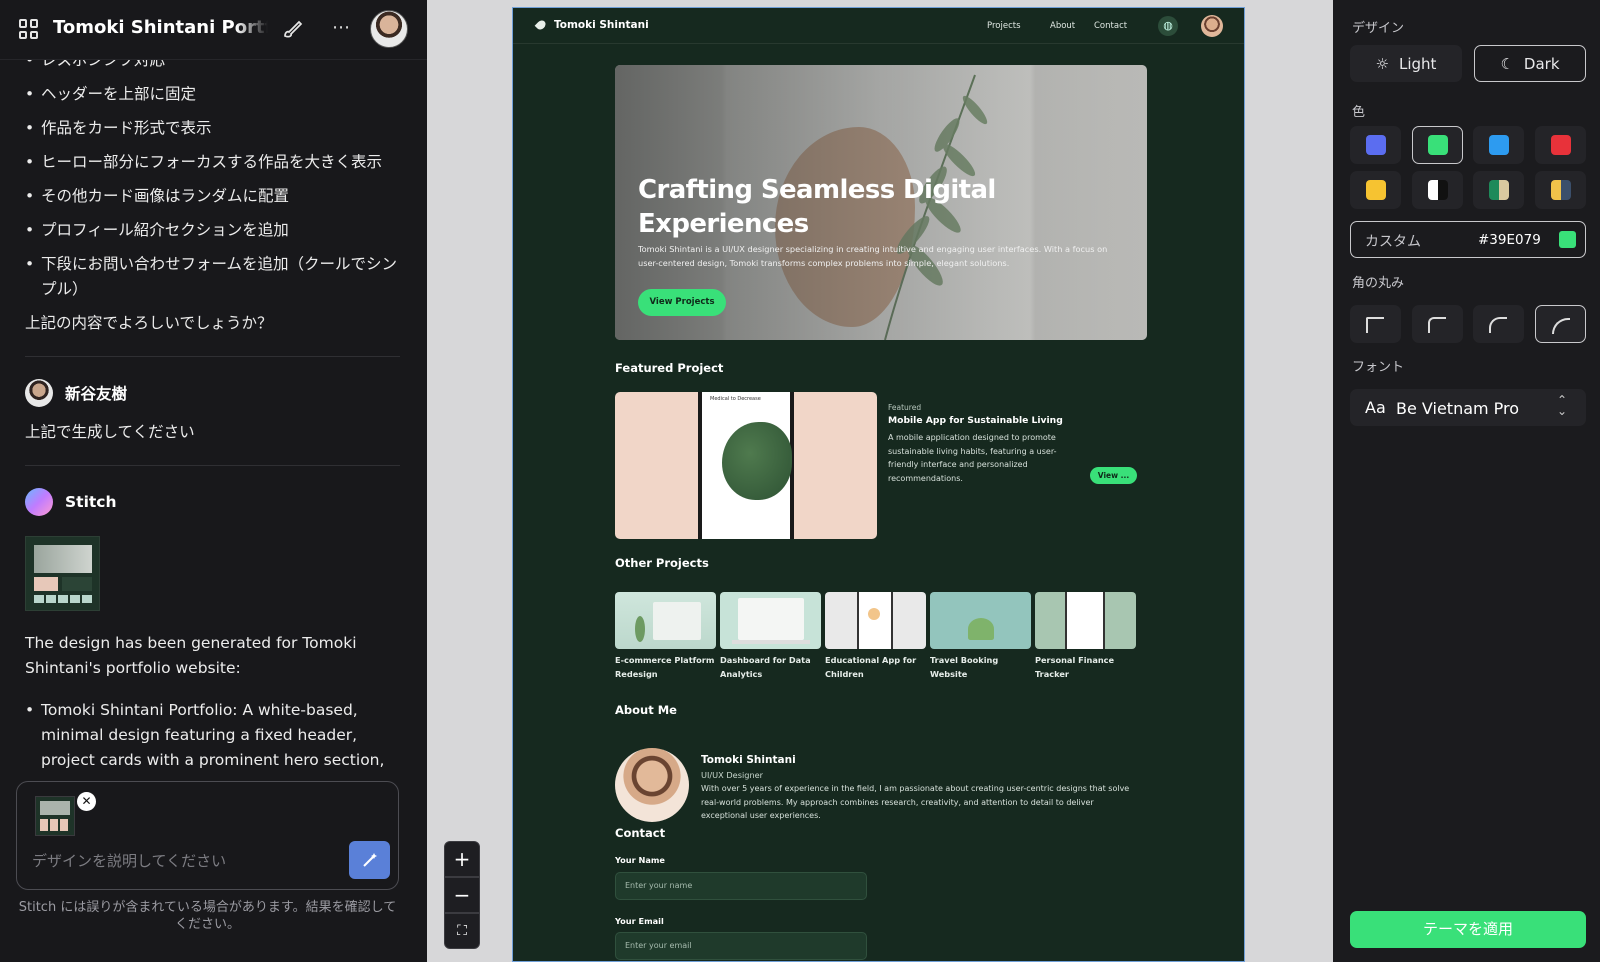  I want to click on name-input: Enter your name, so click(741, 886).